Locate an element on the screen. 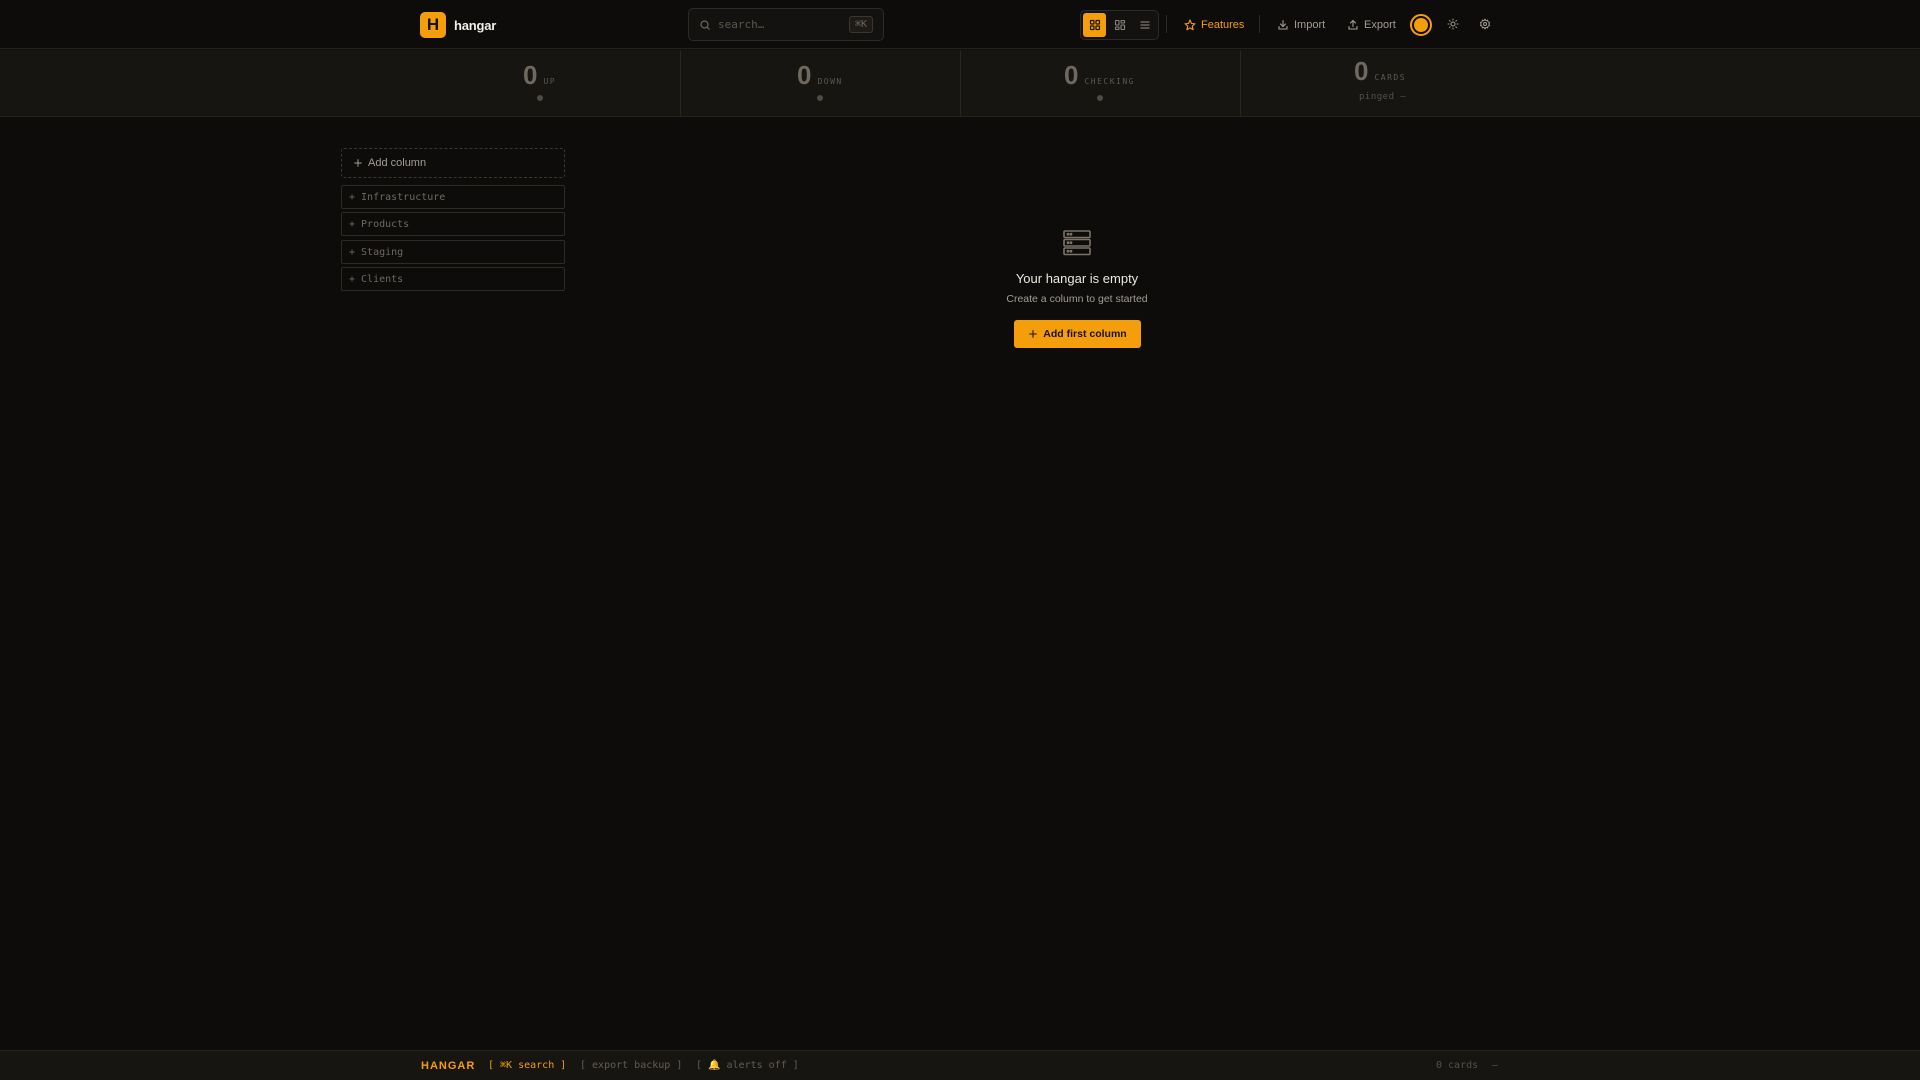 The width and height of the screenshot is (1920, 1080). sun-icon is located at coordinates (1453, 24).